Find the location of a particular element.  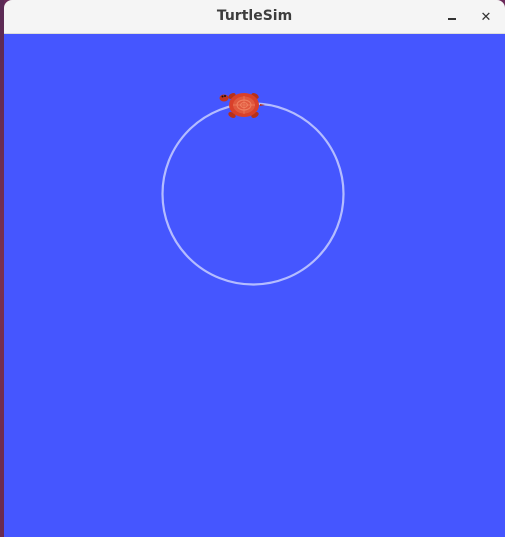

minimize-button is located at coordinates (452, 17).